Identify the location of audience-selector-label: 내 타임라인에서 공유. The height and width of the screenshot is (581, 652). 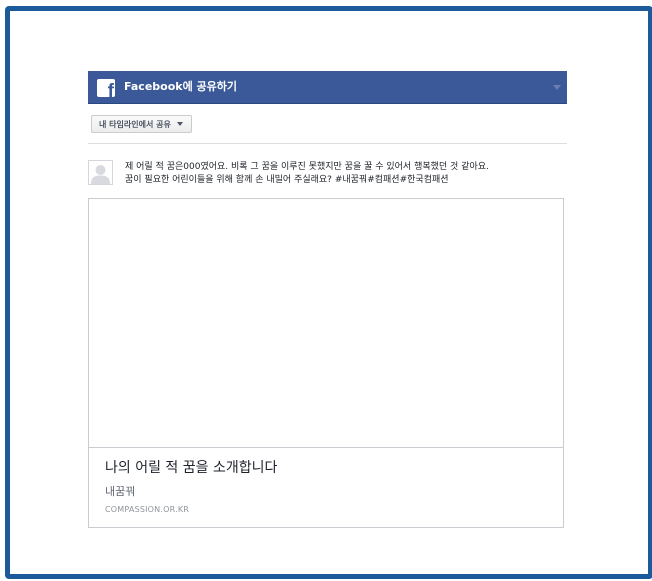
(135, 124).